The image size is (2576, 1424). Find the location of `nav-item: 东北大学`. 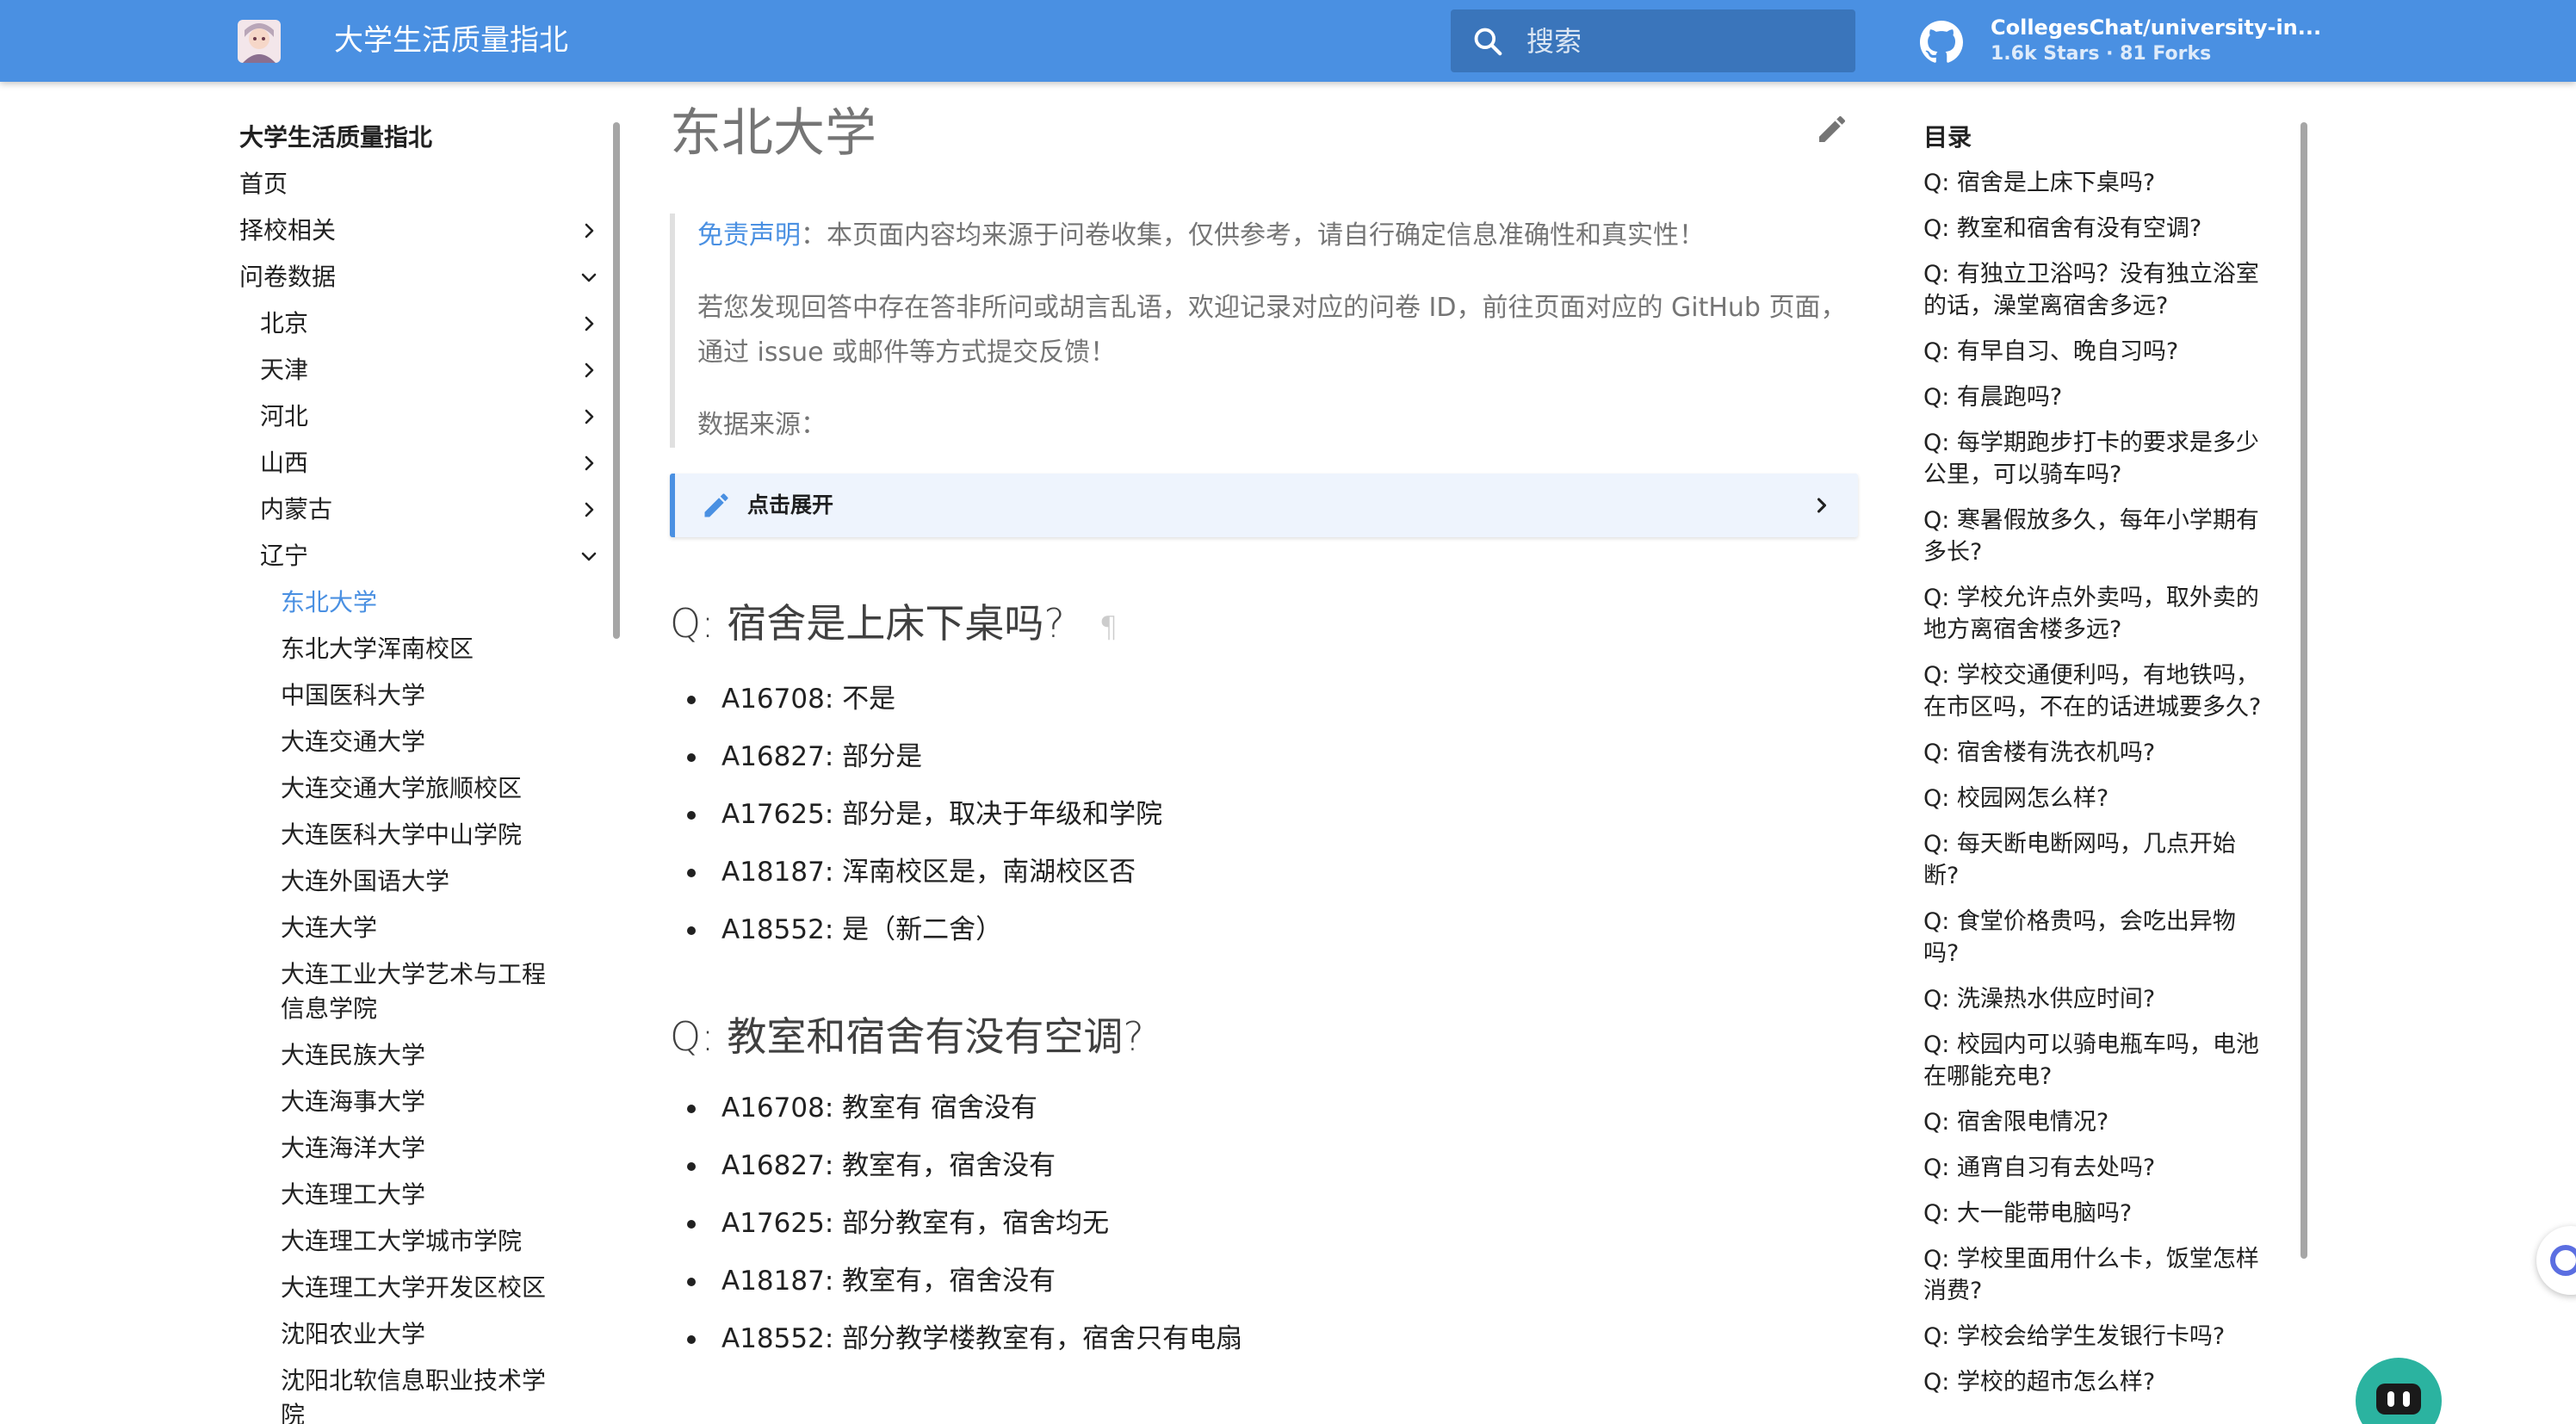

nav-item: 东北大学 is located at coordinates (420, 602).